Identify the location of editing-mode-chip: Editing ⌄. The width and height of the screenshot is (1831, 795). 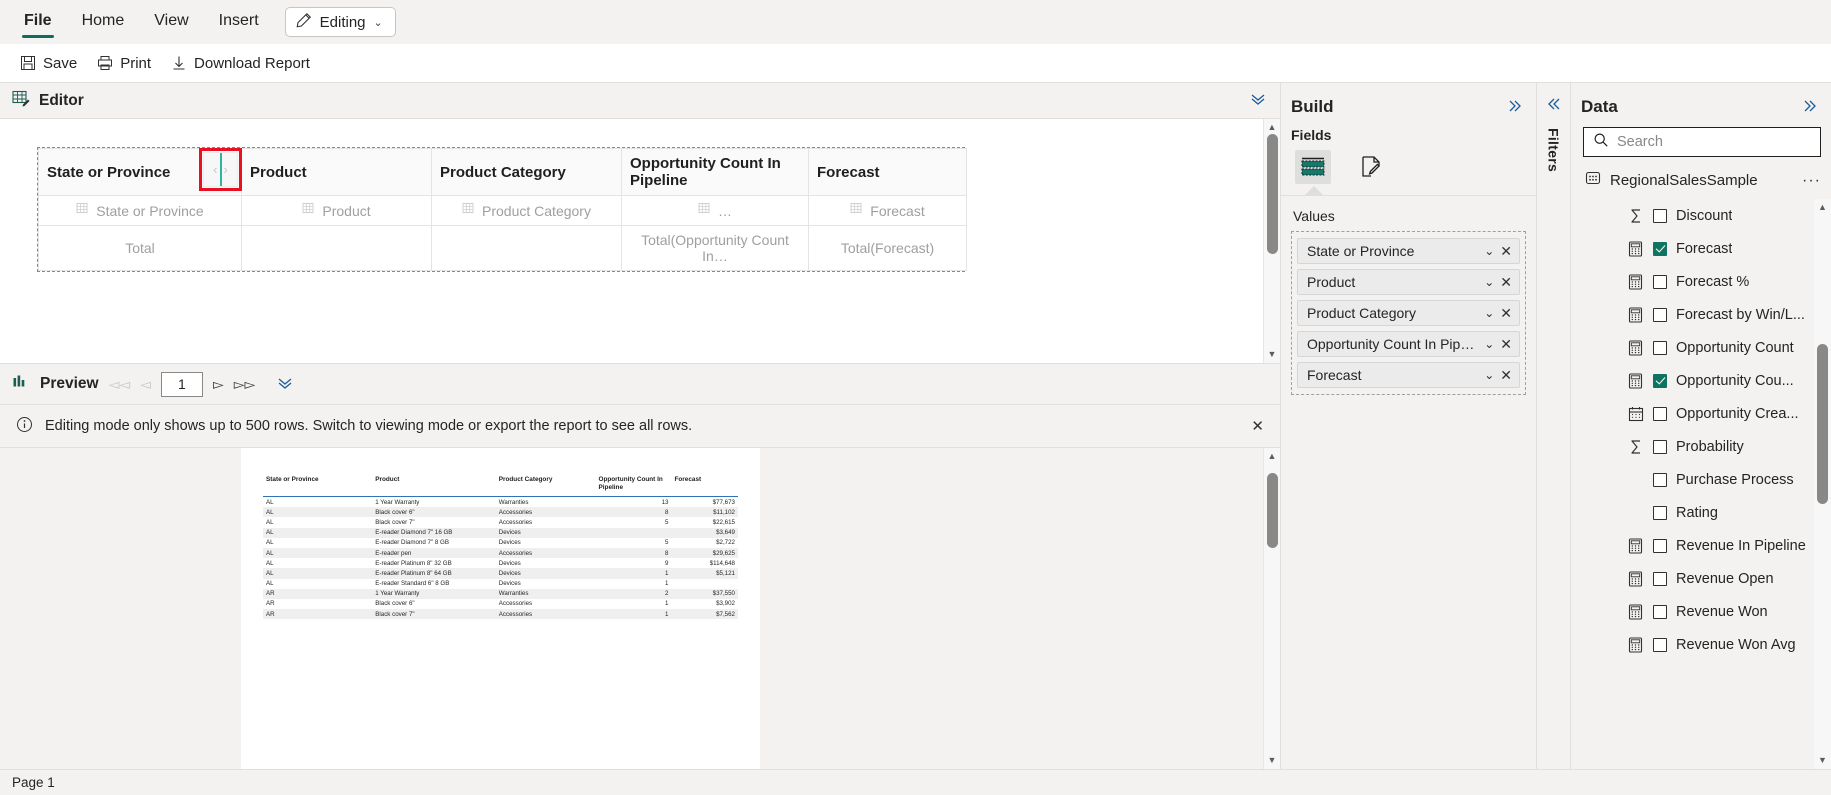
(340, 22).